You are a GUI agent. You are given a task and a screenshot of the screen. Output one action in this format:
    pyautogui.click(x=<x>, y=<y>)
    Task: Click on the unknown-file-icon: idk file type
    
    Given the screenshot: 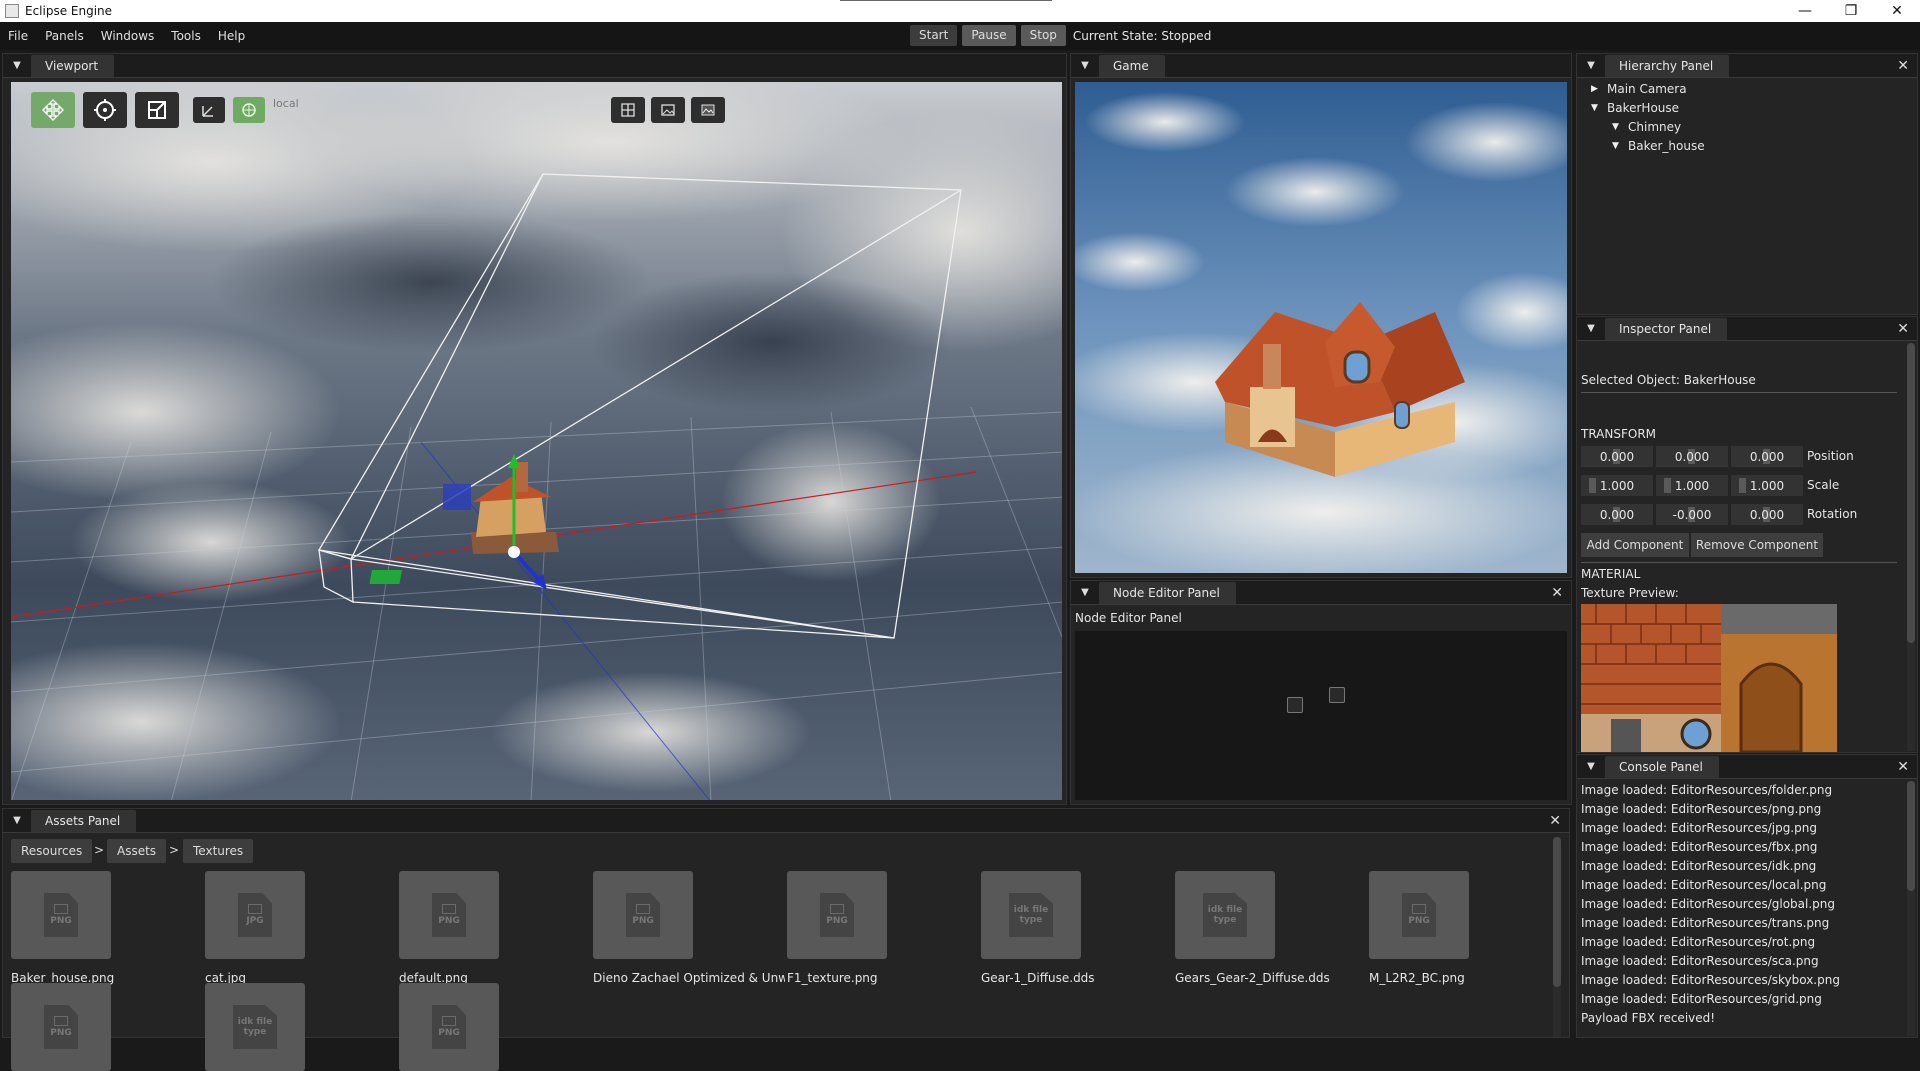 What is the action you would take?
    pyautogui.click(x=255, y=1027)
    